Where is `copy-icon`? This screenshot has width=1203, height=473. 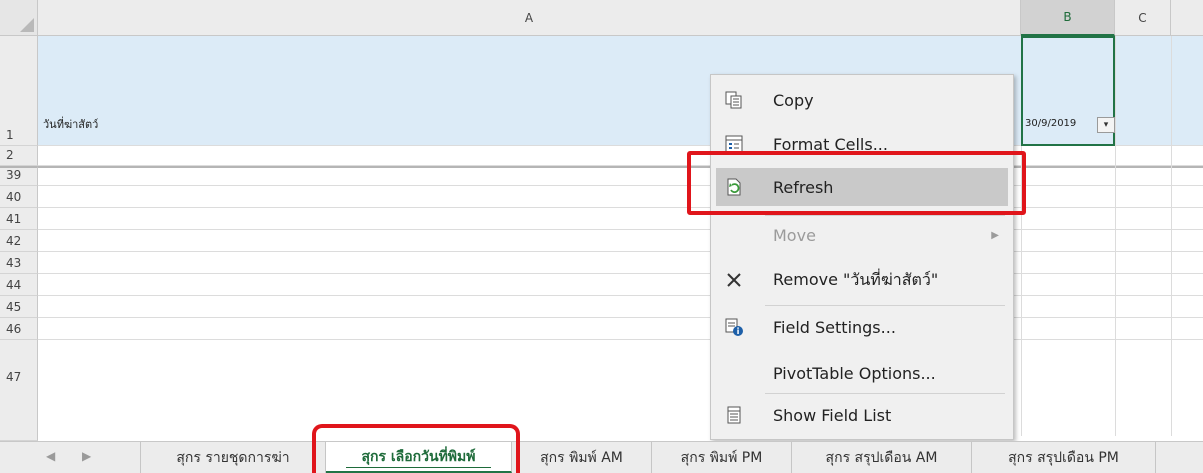 copy-icon is located at coordinates (734, 100).